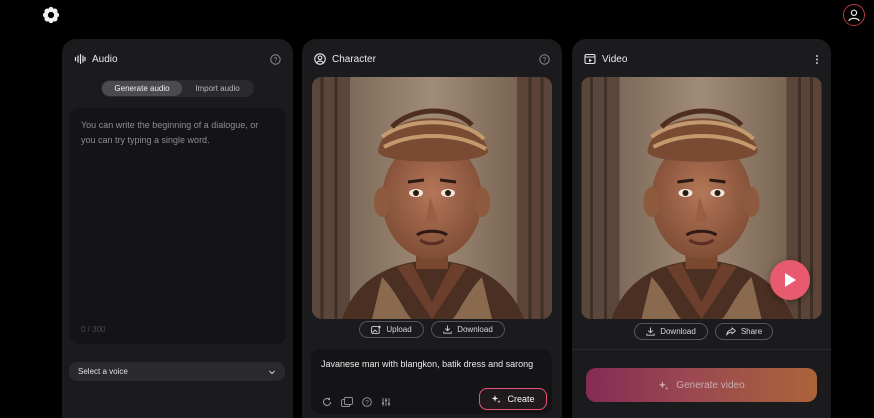 The width and height of the screenshot is (874, 418). What do you see at coordinates (51, 15) in the screenshot?
I see `app-logo-icon` at bounding box center [51, 15].